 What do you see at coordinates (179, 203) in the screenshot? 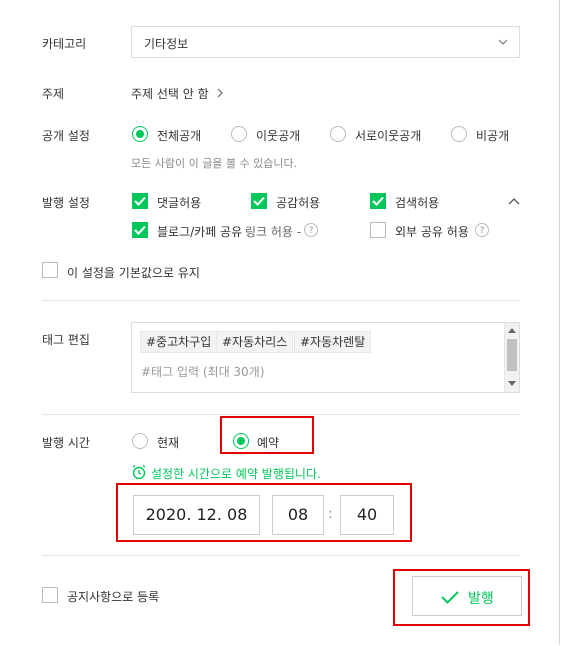
I see `comment-allow-label: 댓글허용` at bounding box center [179, 203].